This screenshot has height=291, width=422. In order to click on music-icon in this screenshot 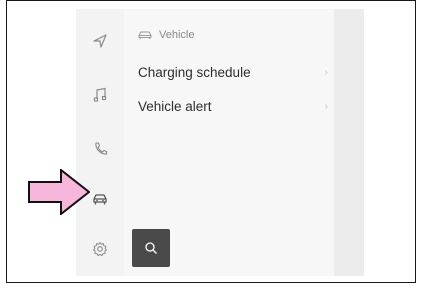, I will do `click(100, 95)`.